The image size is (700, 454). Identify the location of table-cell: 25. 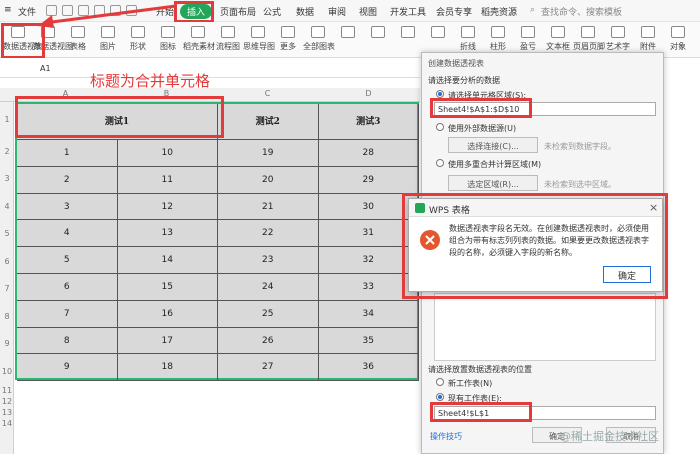
(268, 314).